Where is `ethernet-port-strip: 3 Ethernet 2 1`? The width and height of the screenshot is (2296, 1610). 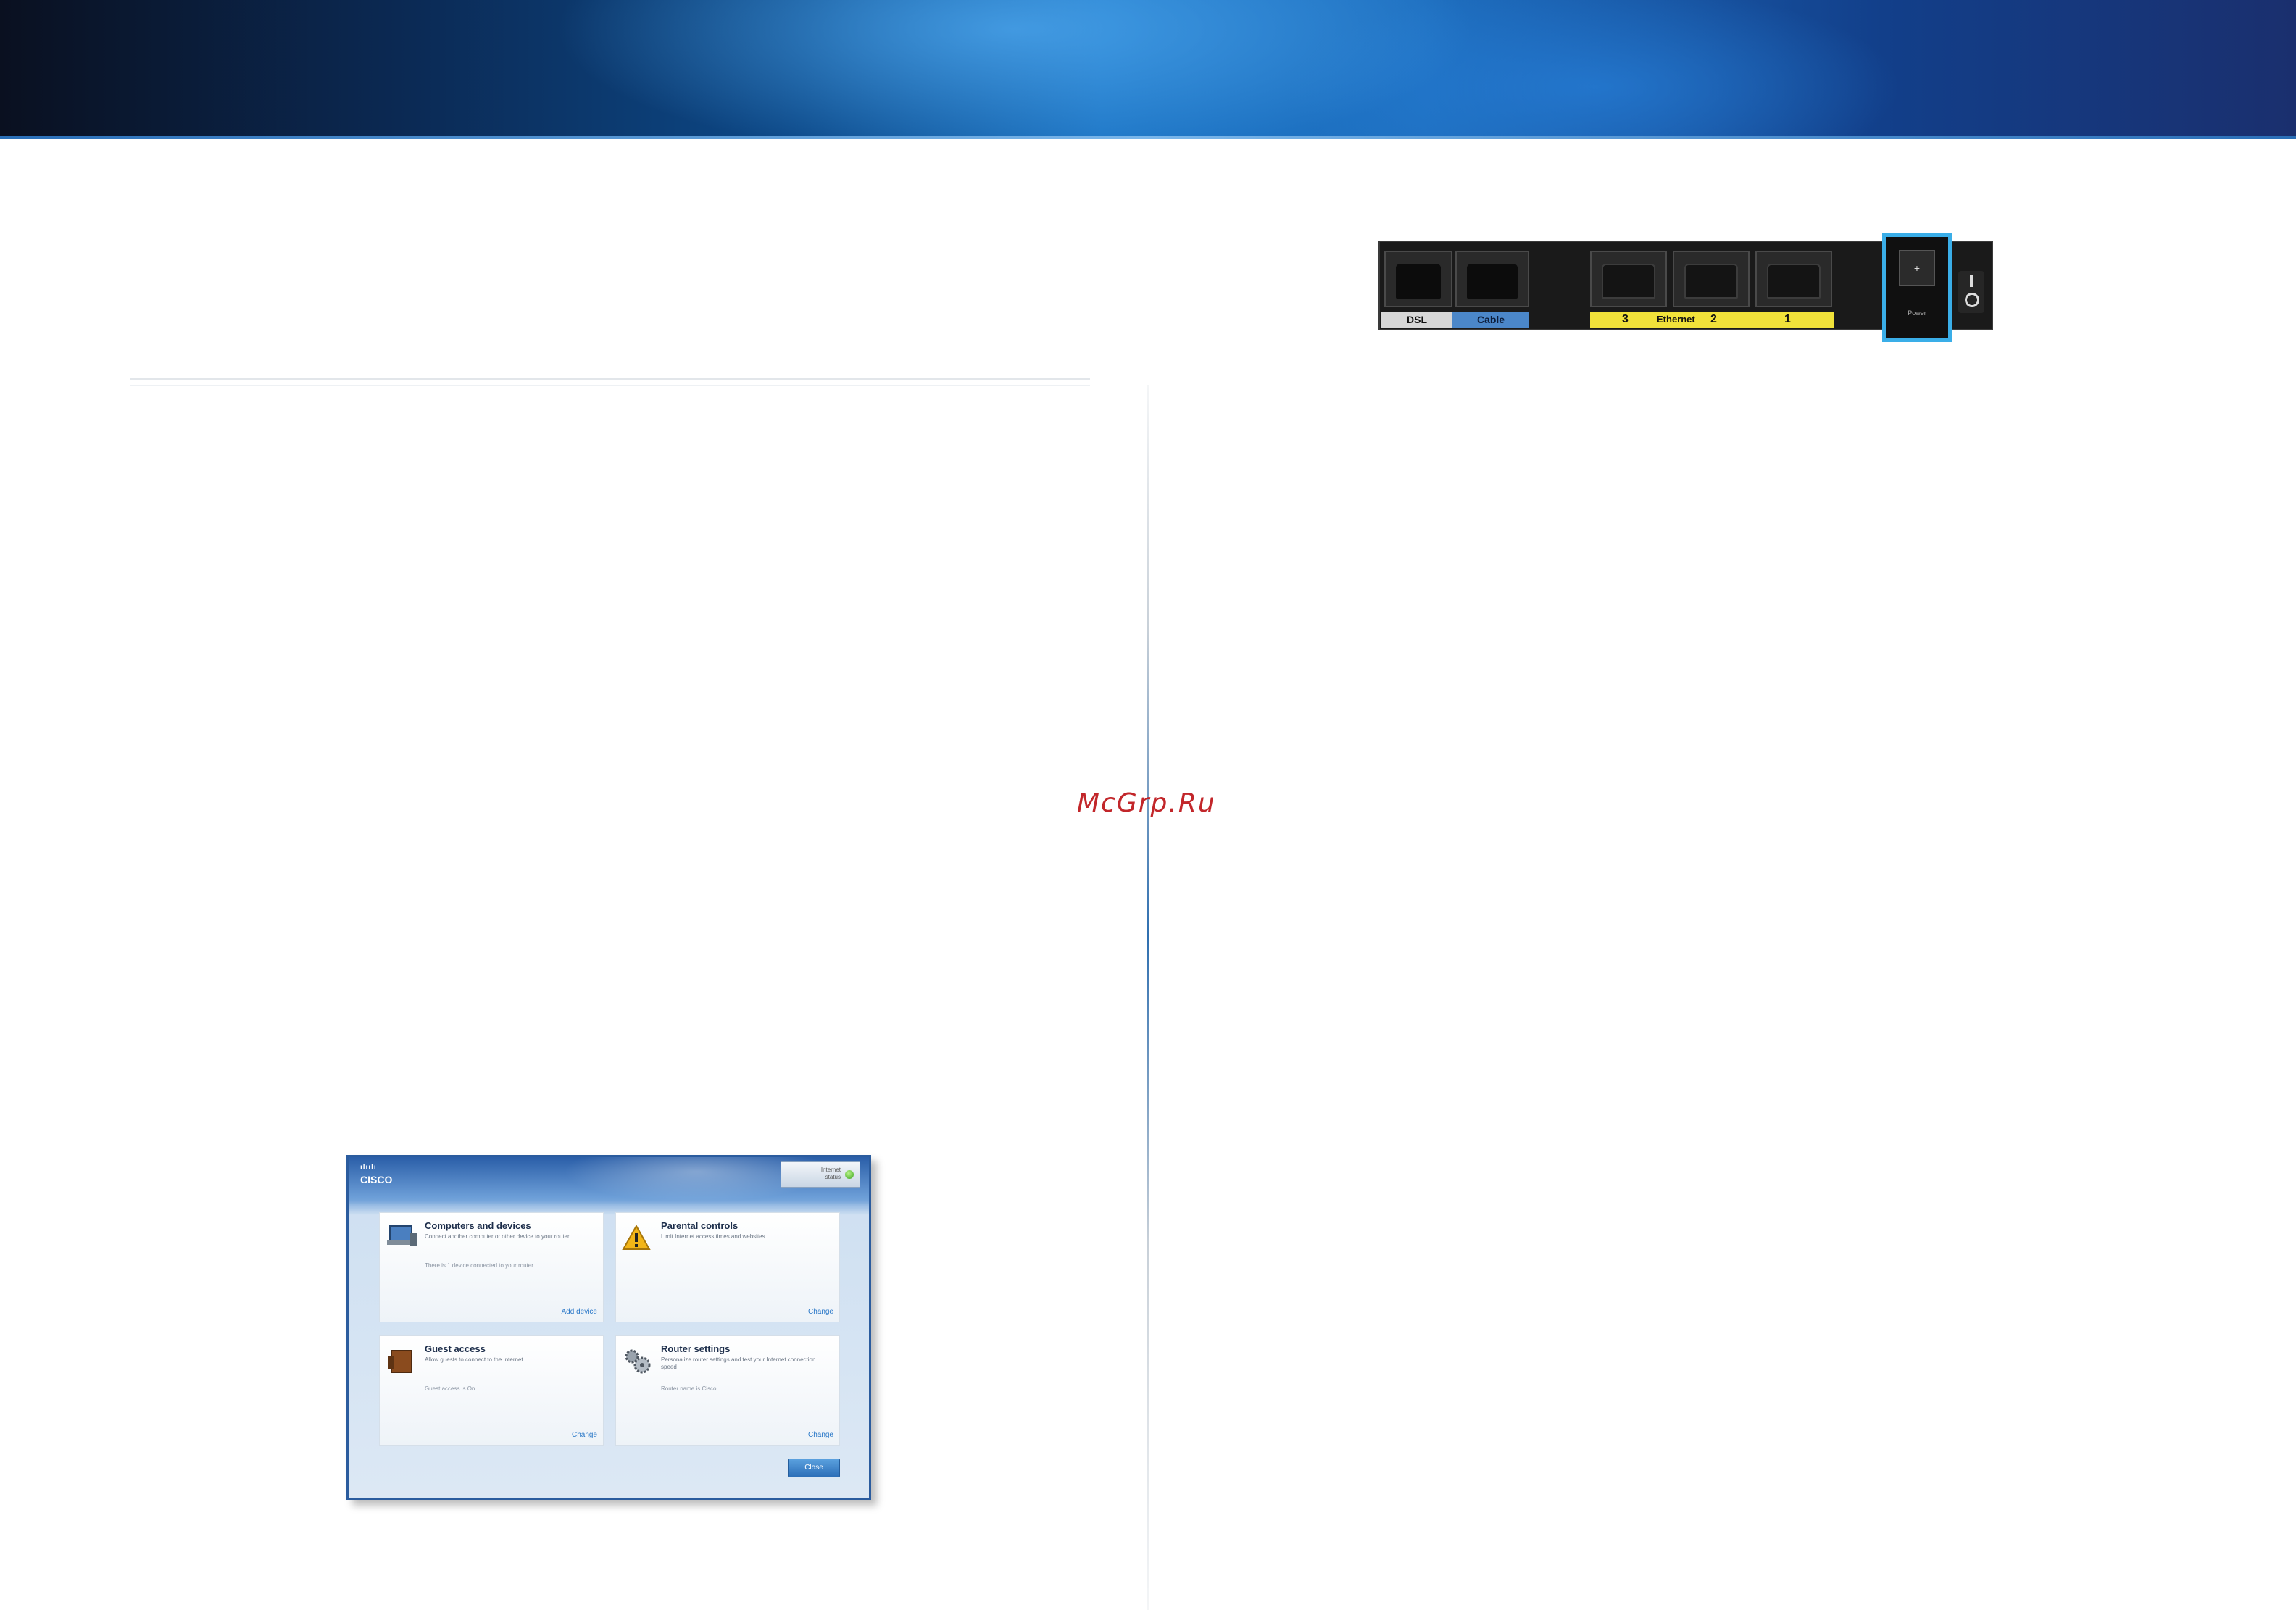 ethernet-port-strip: 3 Ethernet 2 1 is located at coordinates (1712, 320).